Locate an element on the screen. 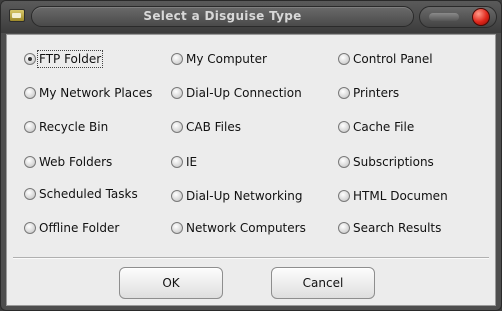 The width and height of the screenshot is (502, 311). option-label: Printers is located at coordinates (376, 93).